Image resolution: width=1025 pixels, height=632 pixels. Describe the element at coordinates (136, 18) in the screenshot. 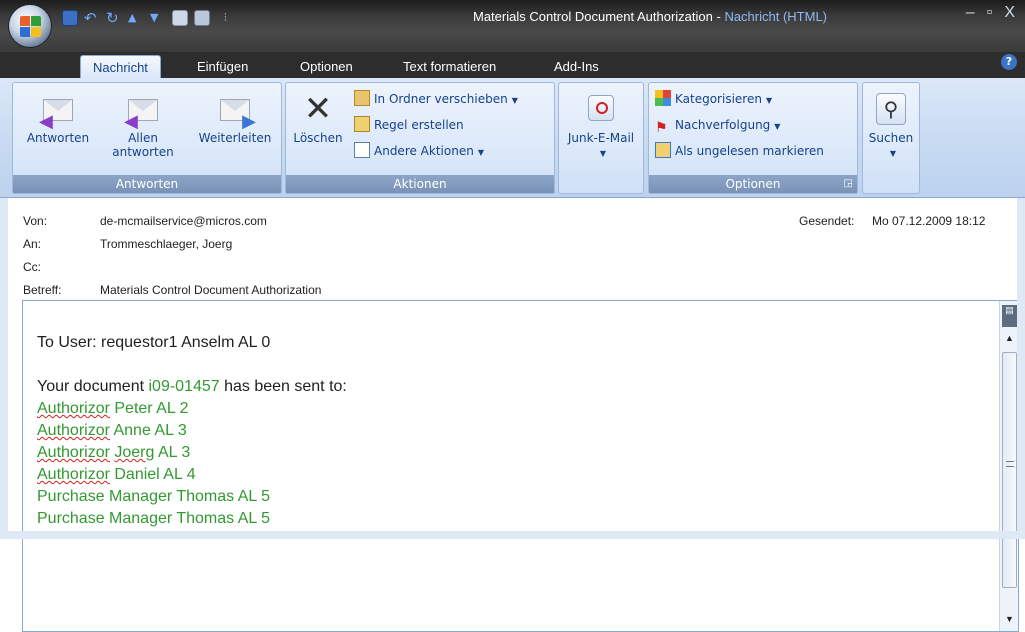

I see `previous-item-icon: ▲` at that location.